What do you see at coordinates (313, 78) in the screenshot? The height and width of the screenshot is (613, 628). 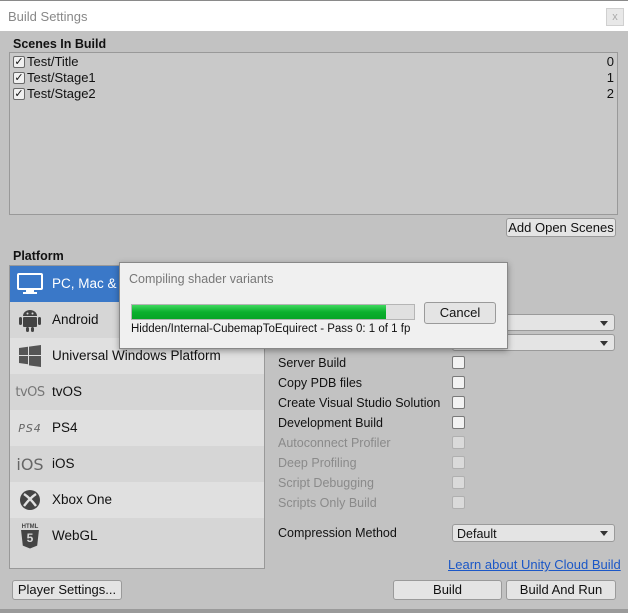 I see `scene-row: ✓ Test/Stage1 1` at bounding box center [313, 78].